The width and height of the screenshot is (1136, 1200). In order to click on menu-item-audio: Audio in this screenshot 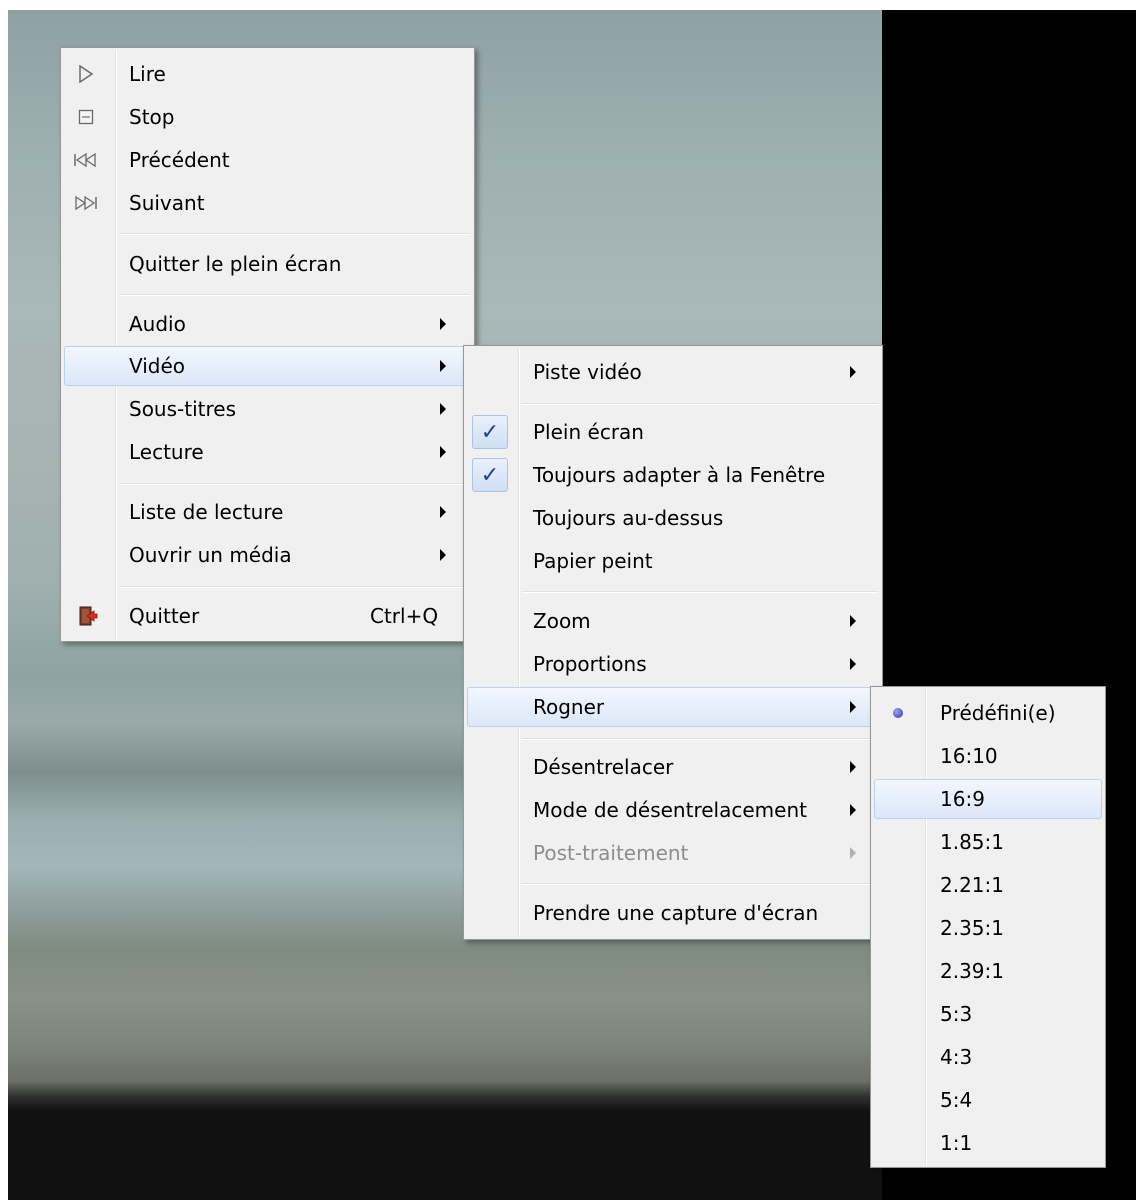, I will do `click(267, 324)`.